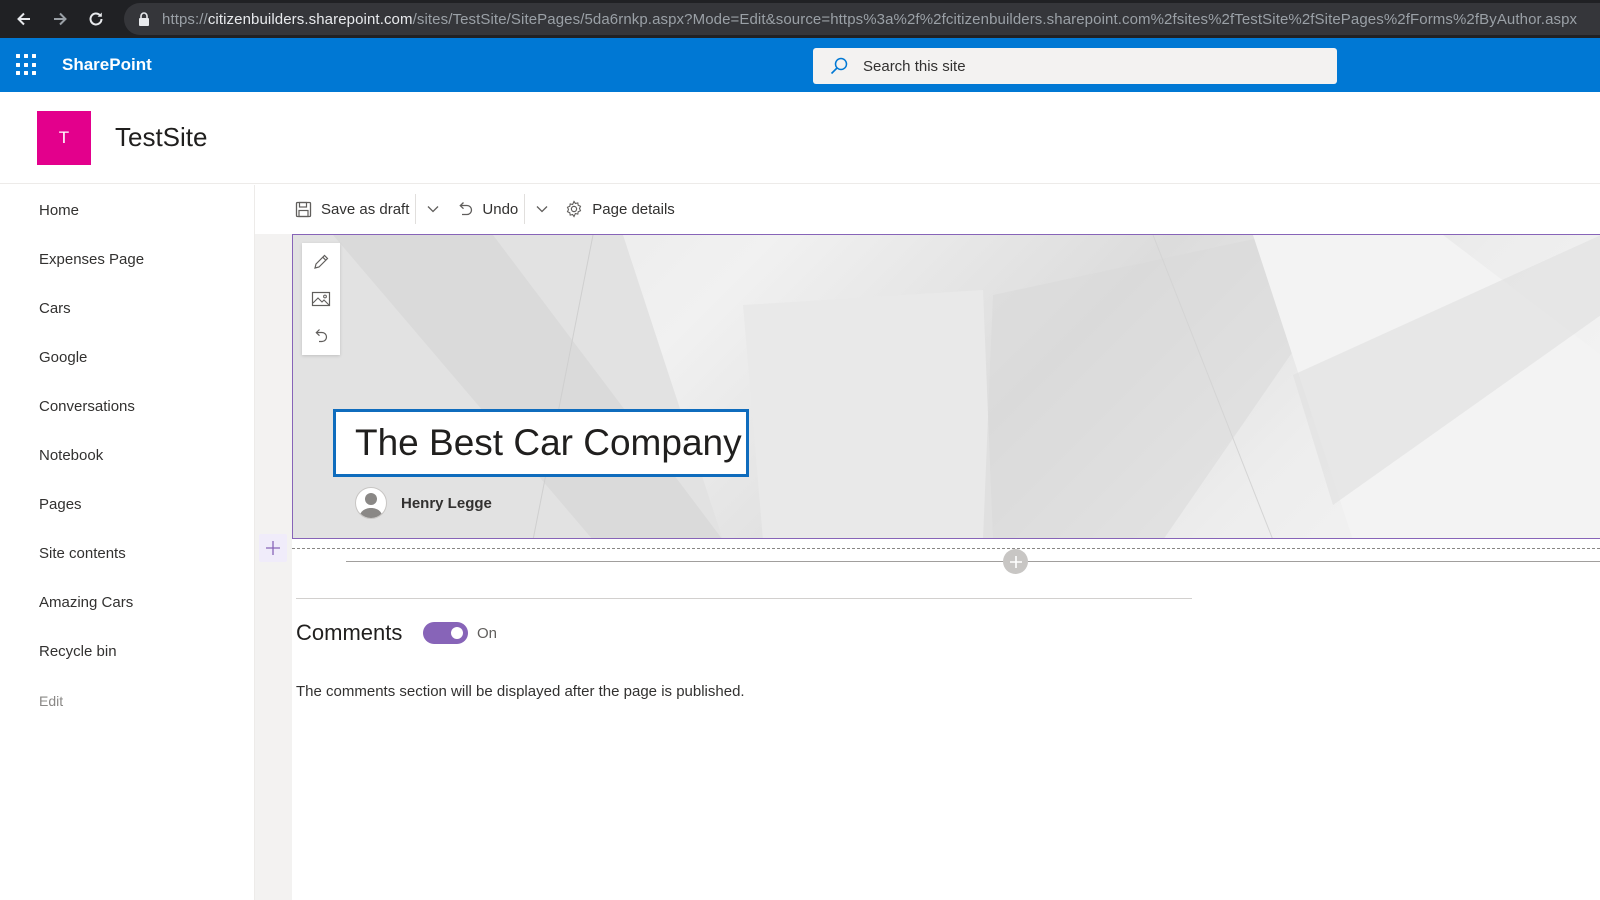 The image size is (1600, 900). I want to click on save-options-chevron-down-icon, so click(433, 209).